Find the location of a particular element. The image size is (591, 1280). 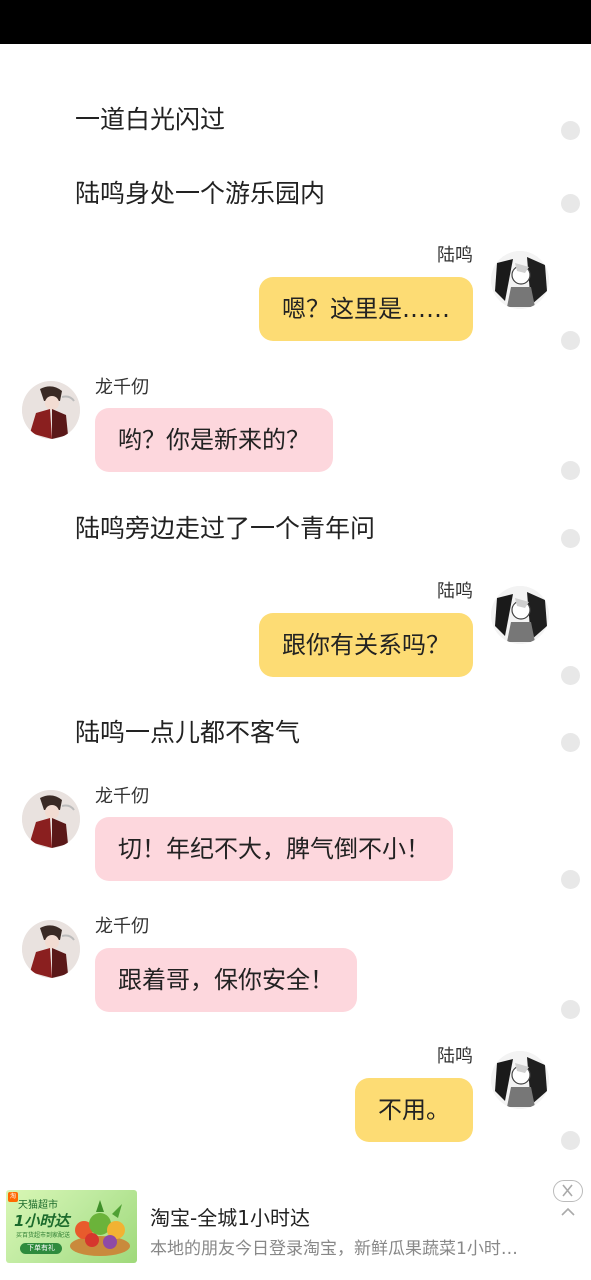

message-bubble: 不用。 is located at coordinates (414, 1110).